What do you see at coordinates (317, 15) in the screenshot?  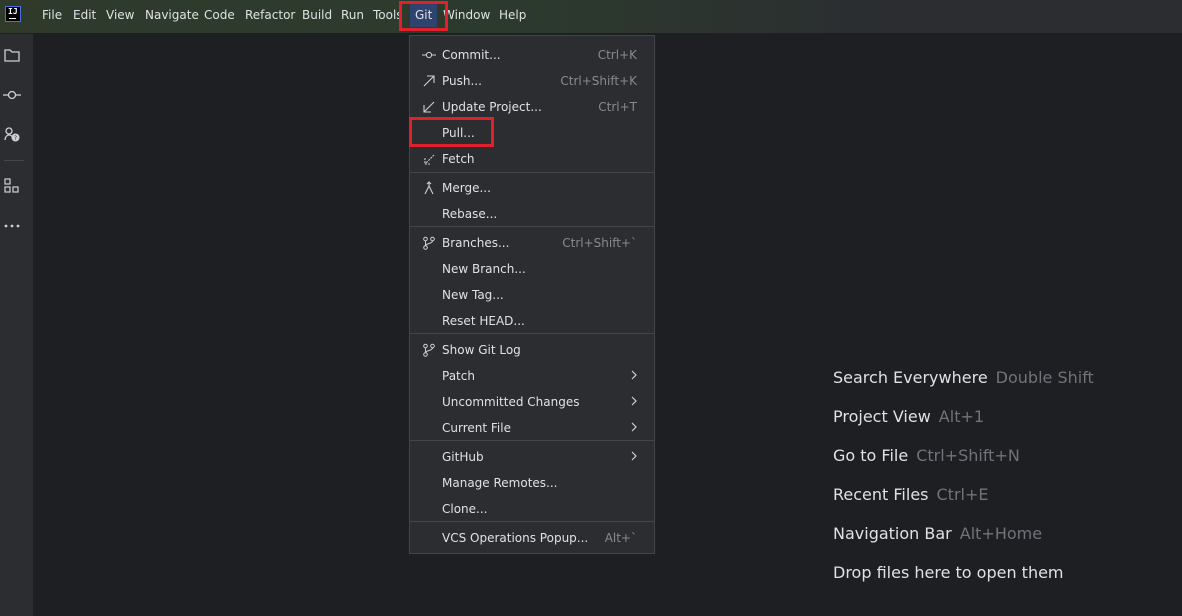 I see `menu-build: Build` at bounding box center [317, 15].